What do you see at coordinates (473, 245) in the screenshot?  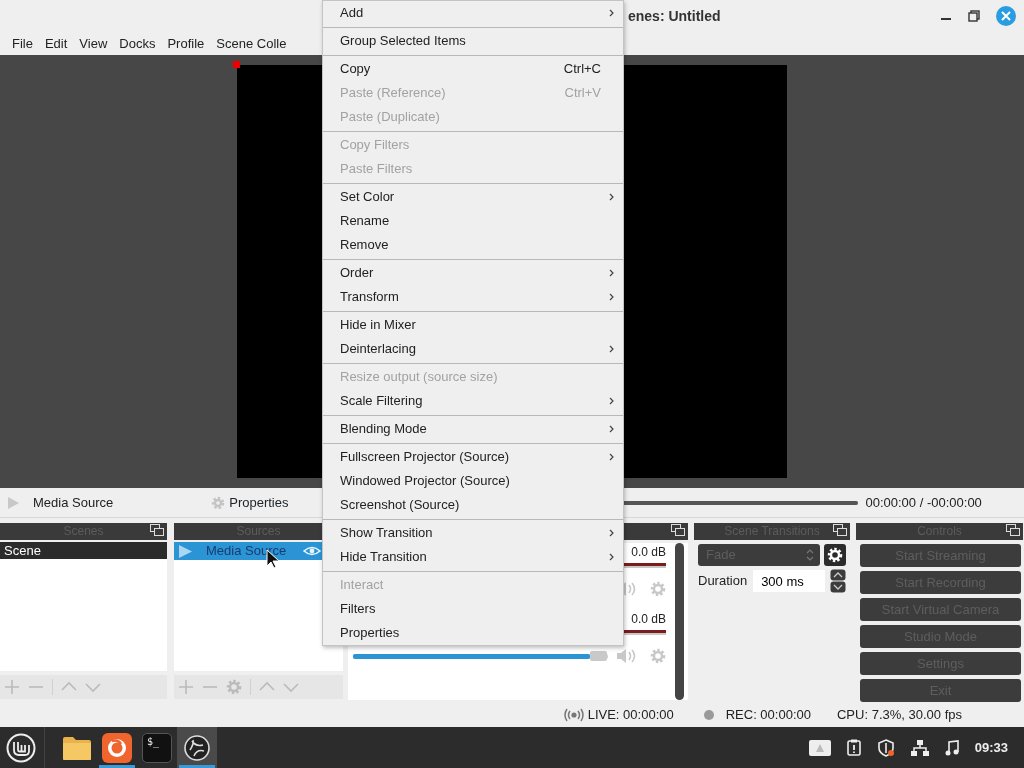 I see `menu-item: Remove` at bounding box center [473, 245].